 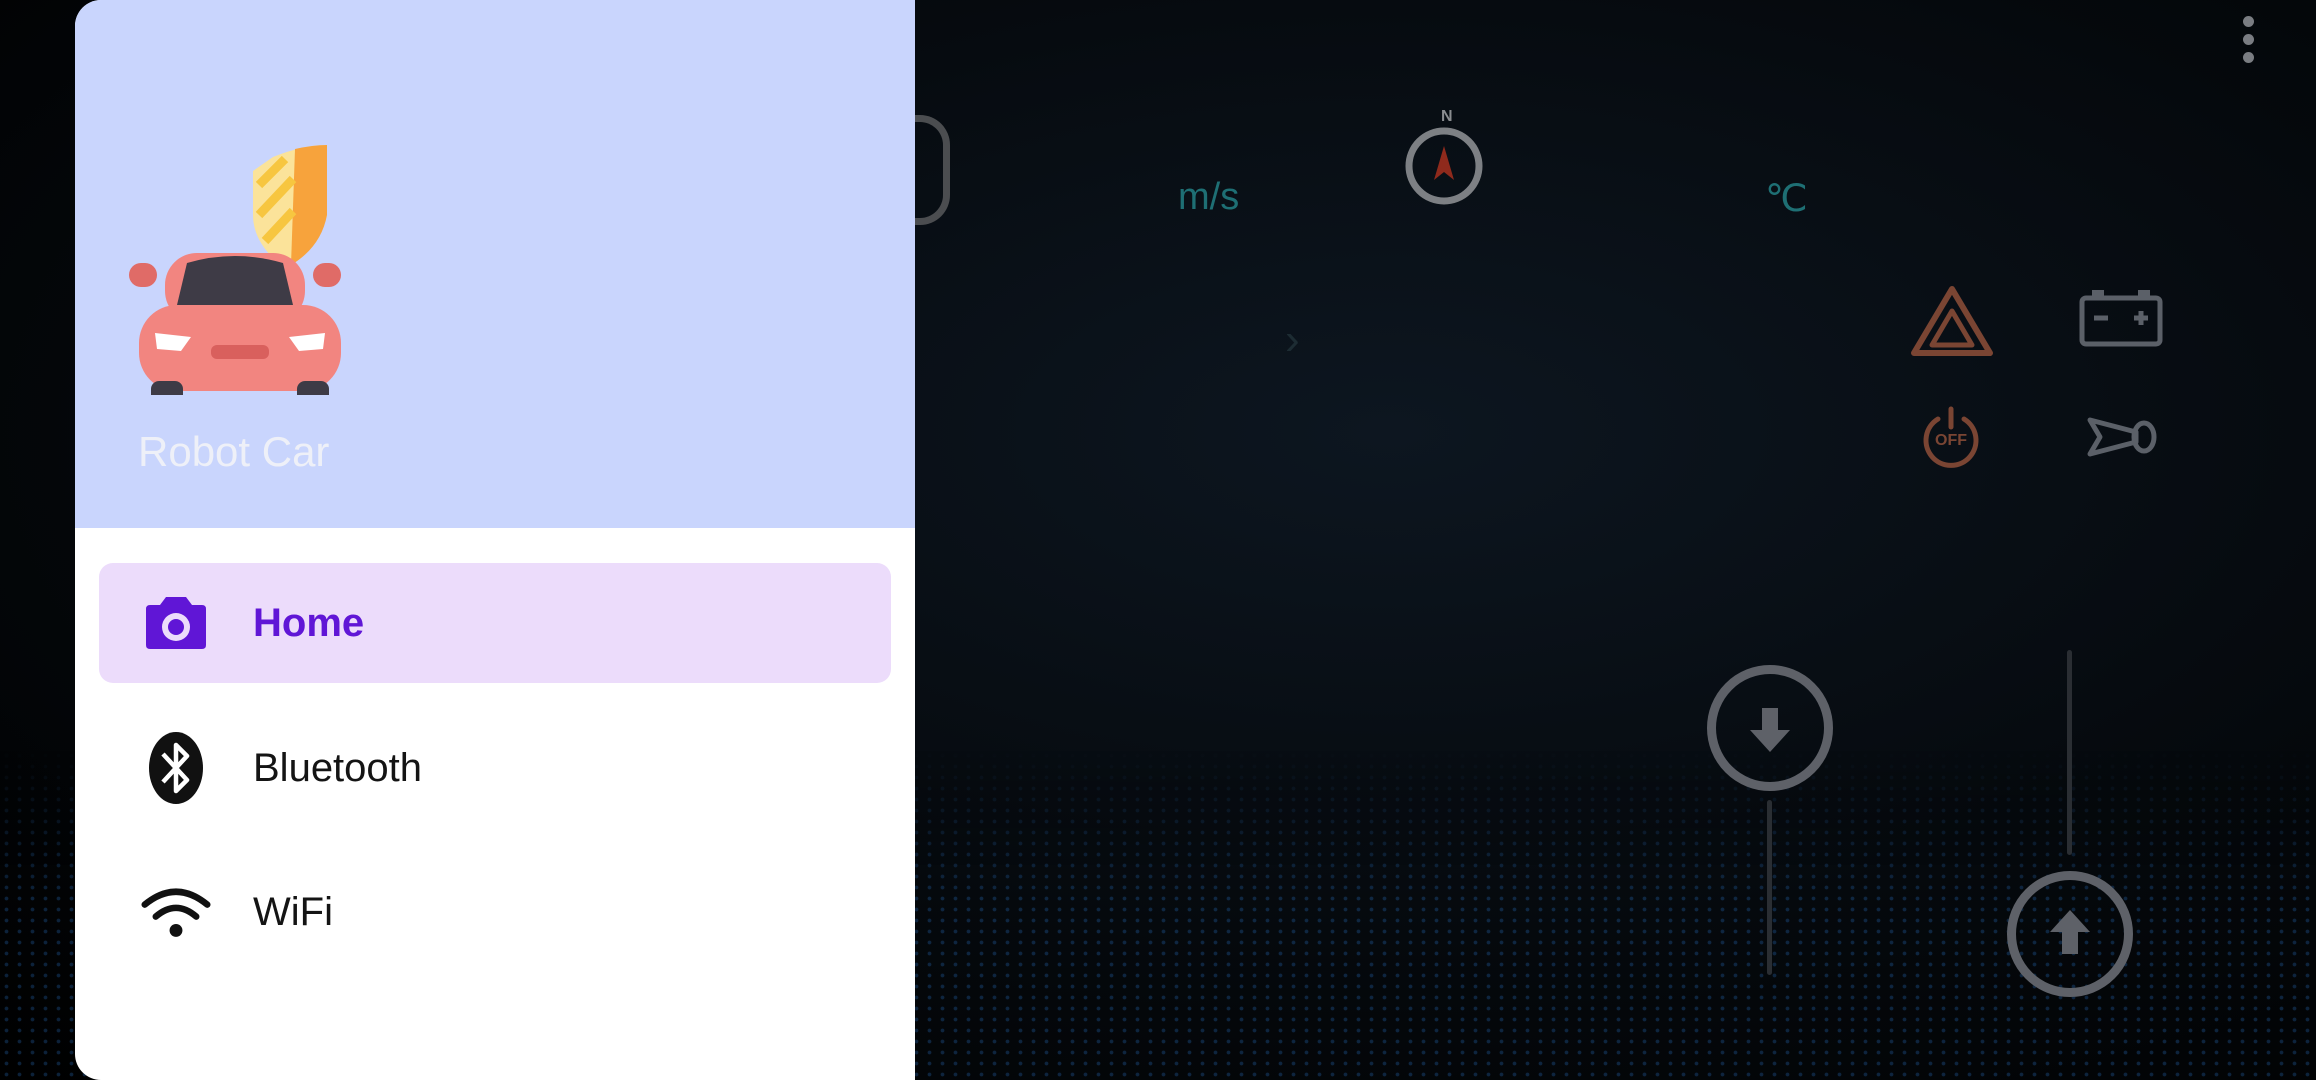 What do you see at coordinates (2248, 45) in the screenshot?
I see `overflow-menu-icon` at bounding box center [2248, 45].